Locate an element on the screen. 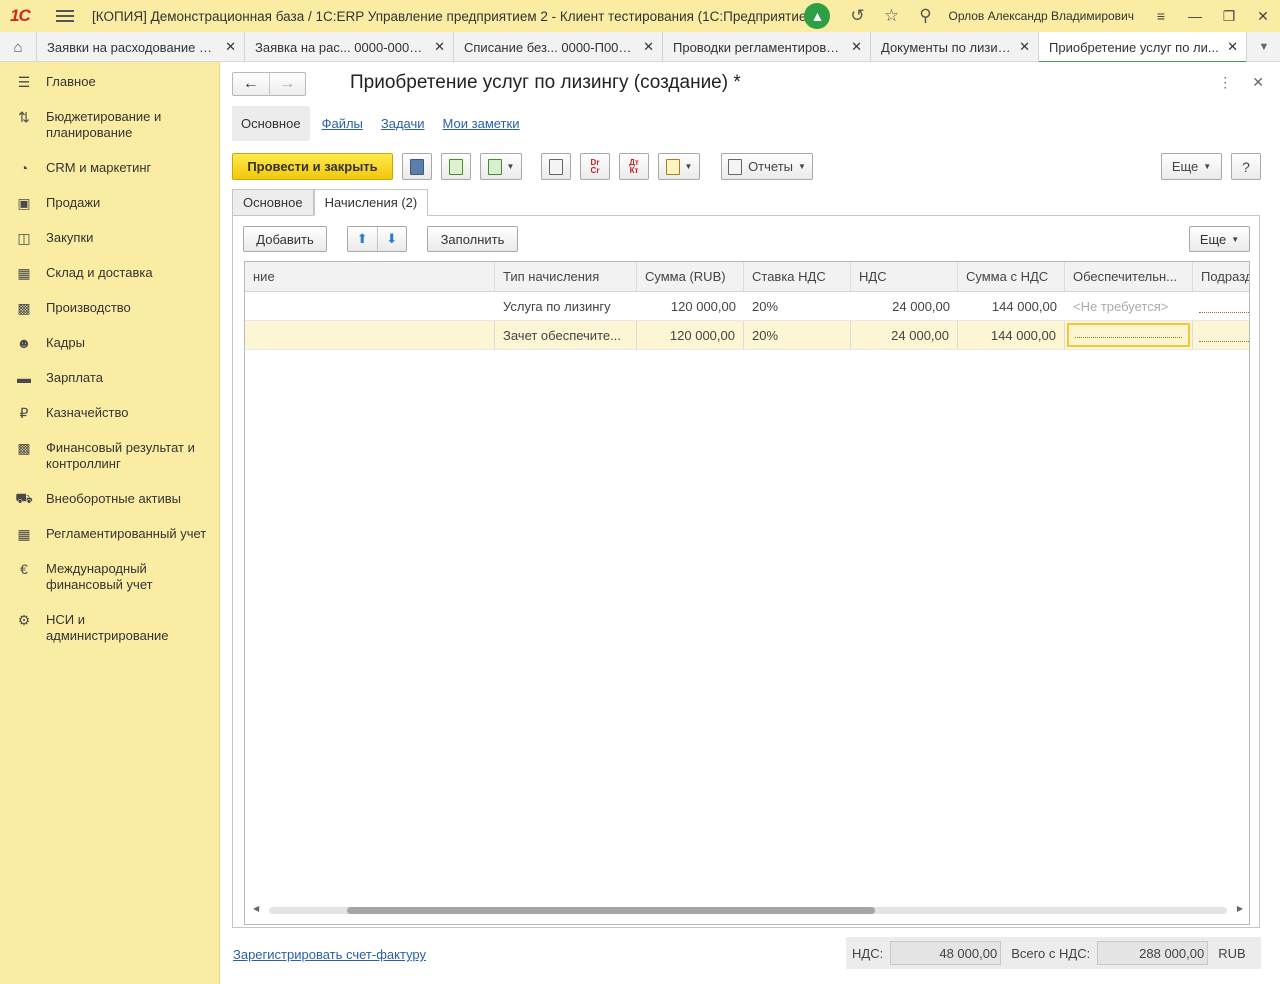 The image size is (1280, 984). home-icon: ⌂ is located at coordinates (18, 47).